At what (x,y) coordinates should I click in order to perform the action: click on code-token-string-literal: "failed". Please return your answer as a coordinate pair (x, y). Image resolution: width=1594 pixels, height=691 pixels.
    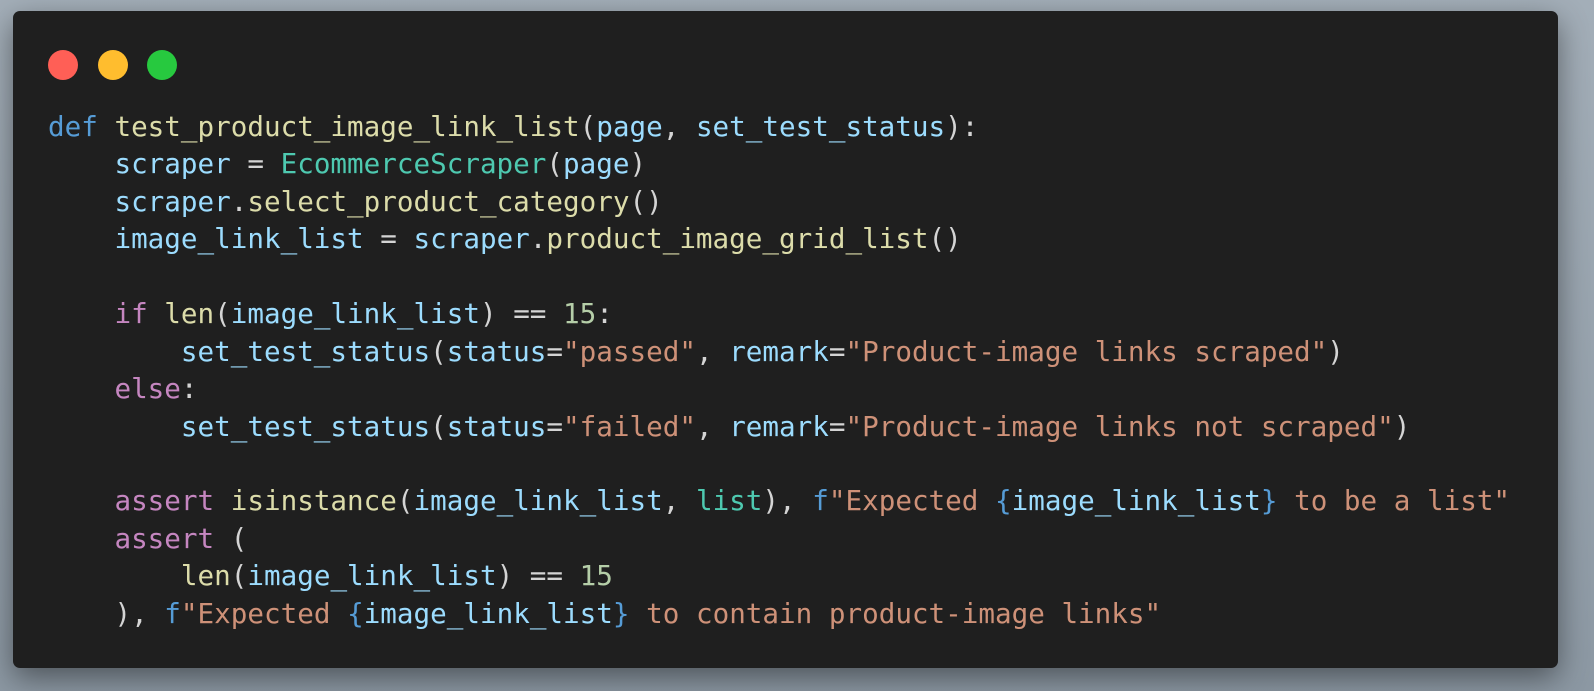
    Looking at the image, I should click on (629, 426).